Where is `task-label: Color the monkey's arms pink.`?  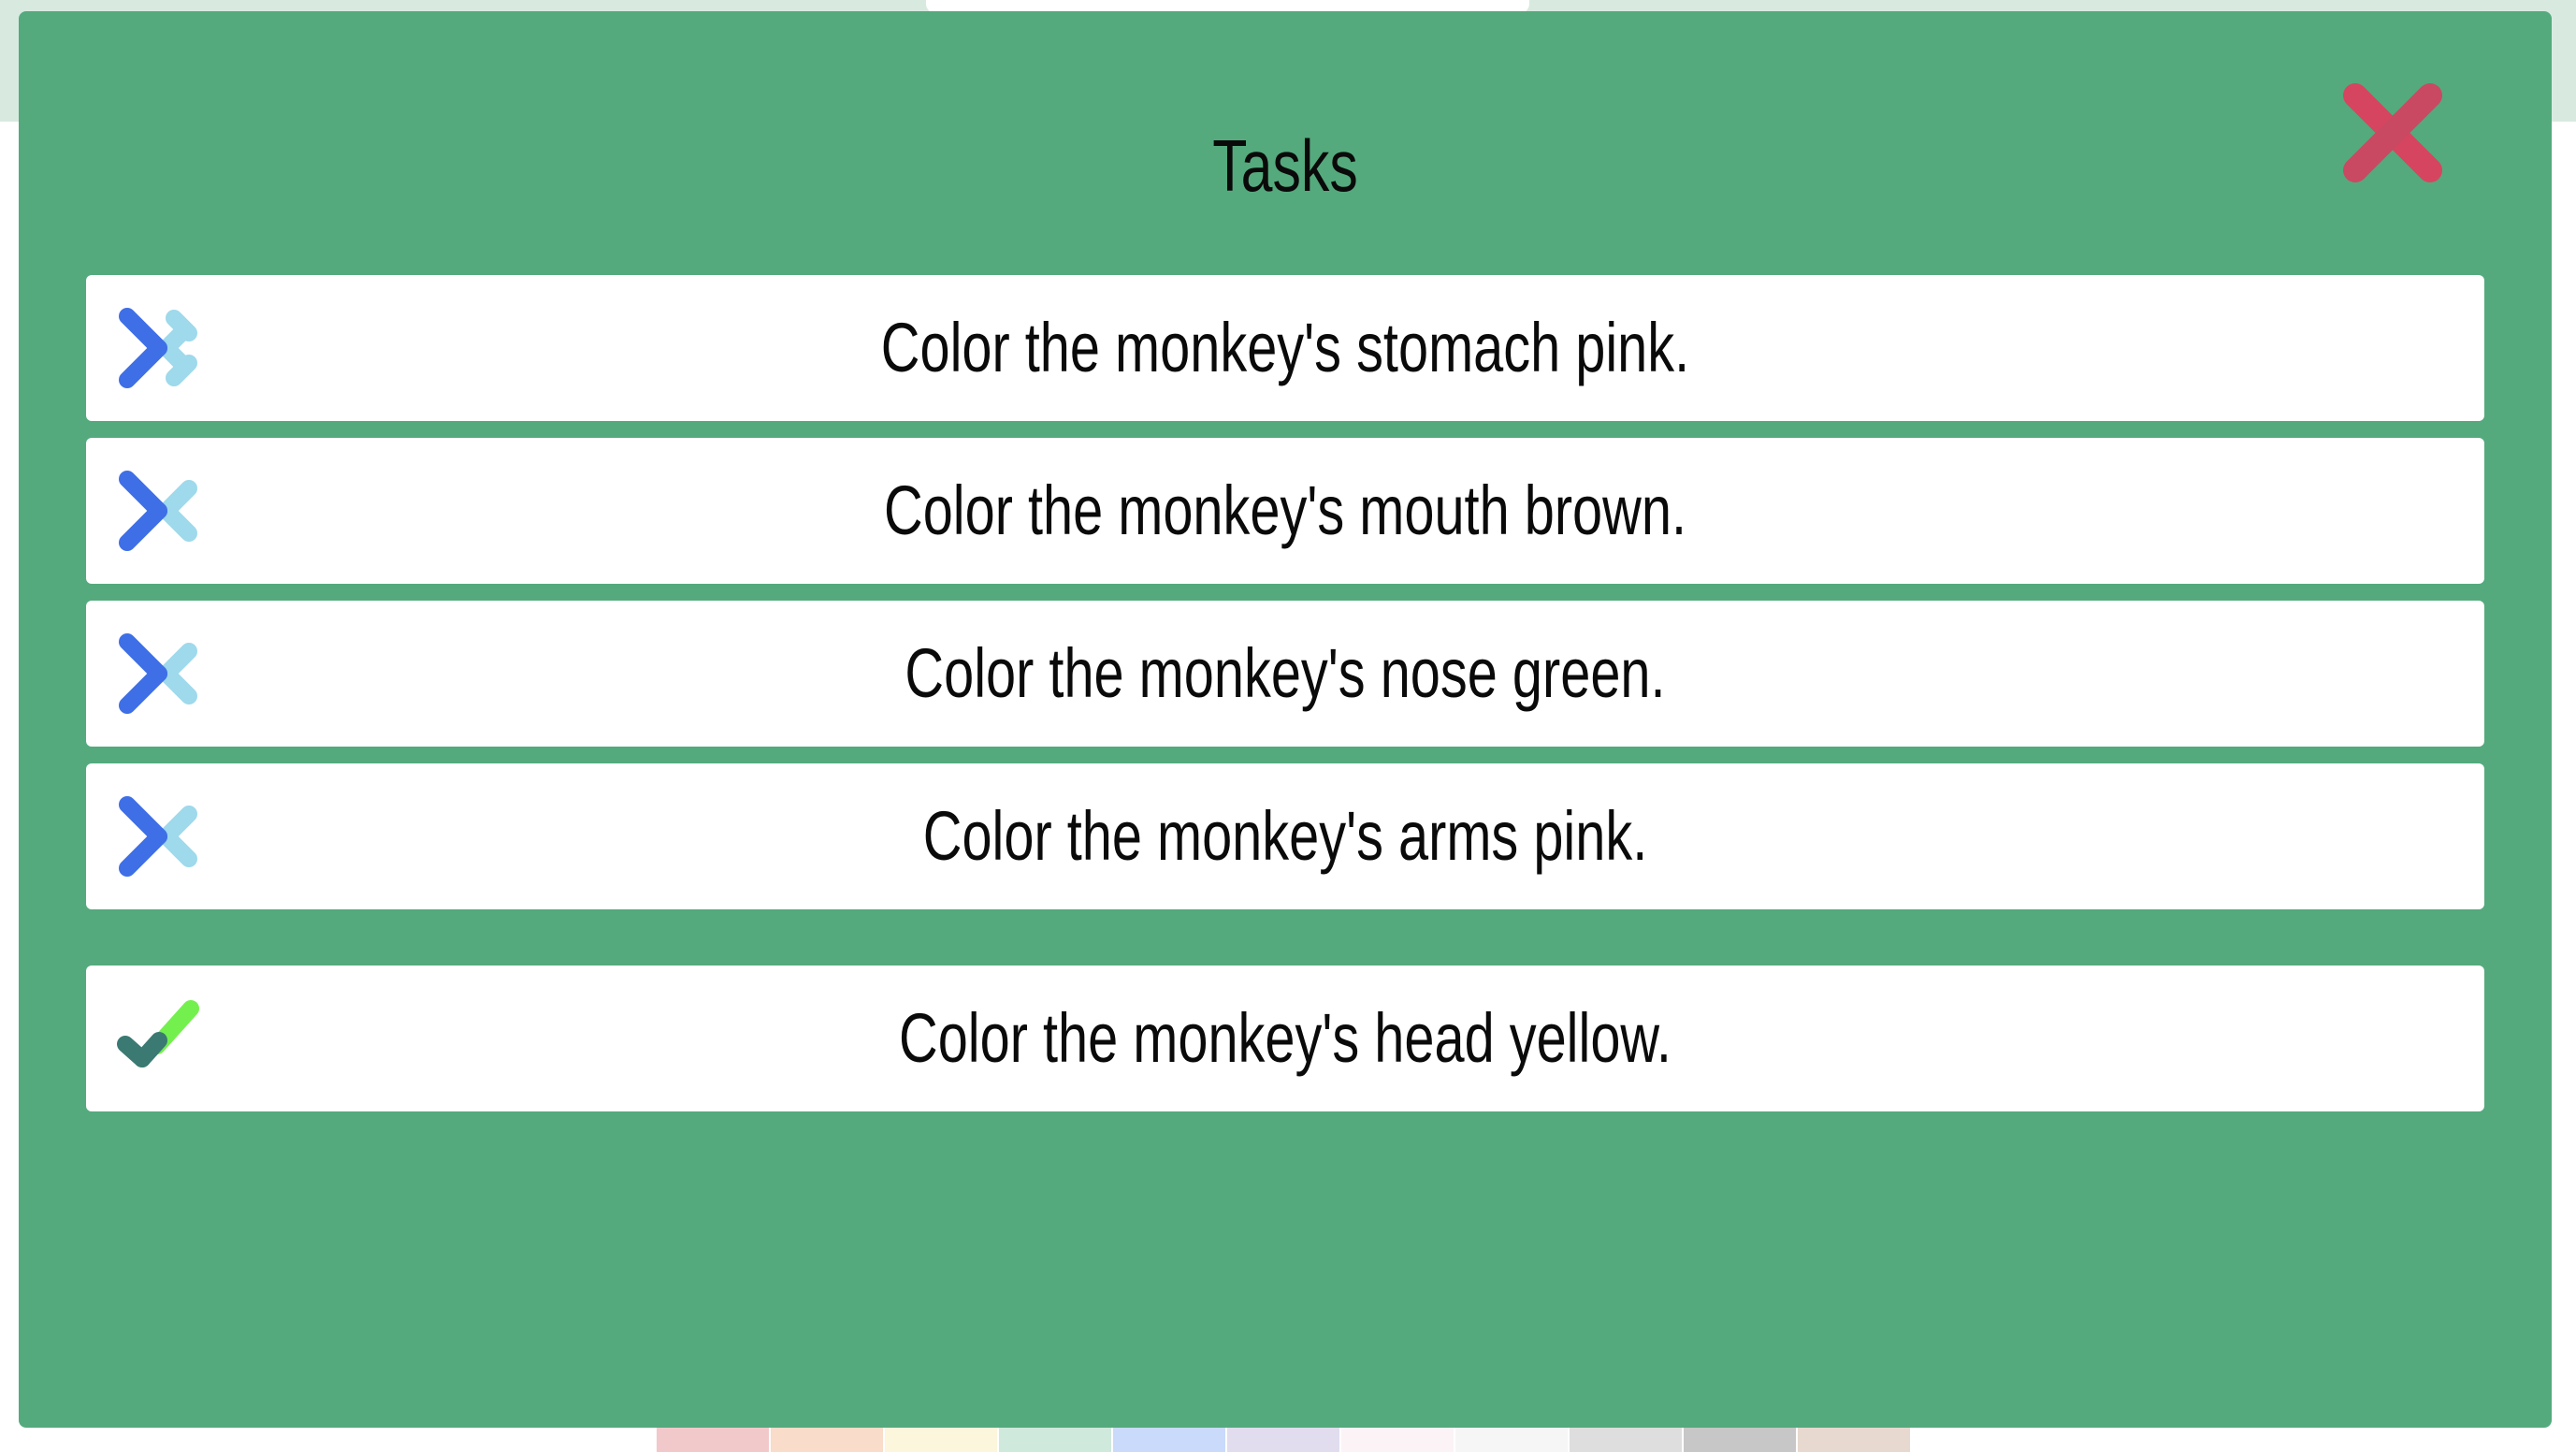
task-label: Color the monkey's arms pink. is located at coordinates (1285, 836).